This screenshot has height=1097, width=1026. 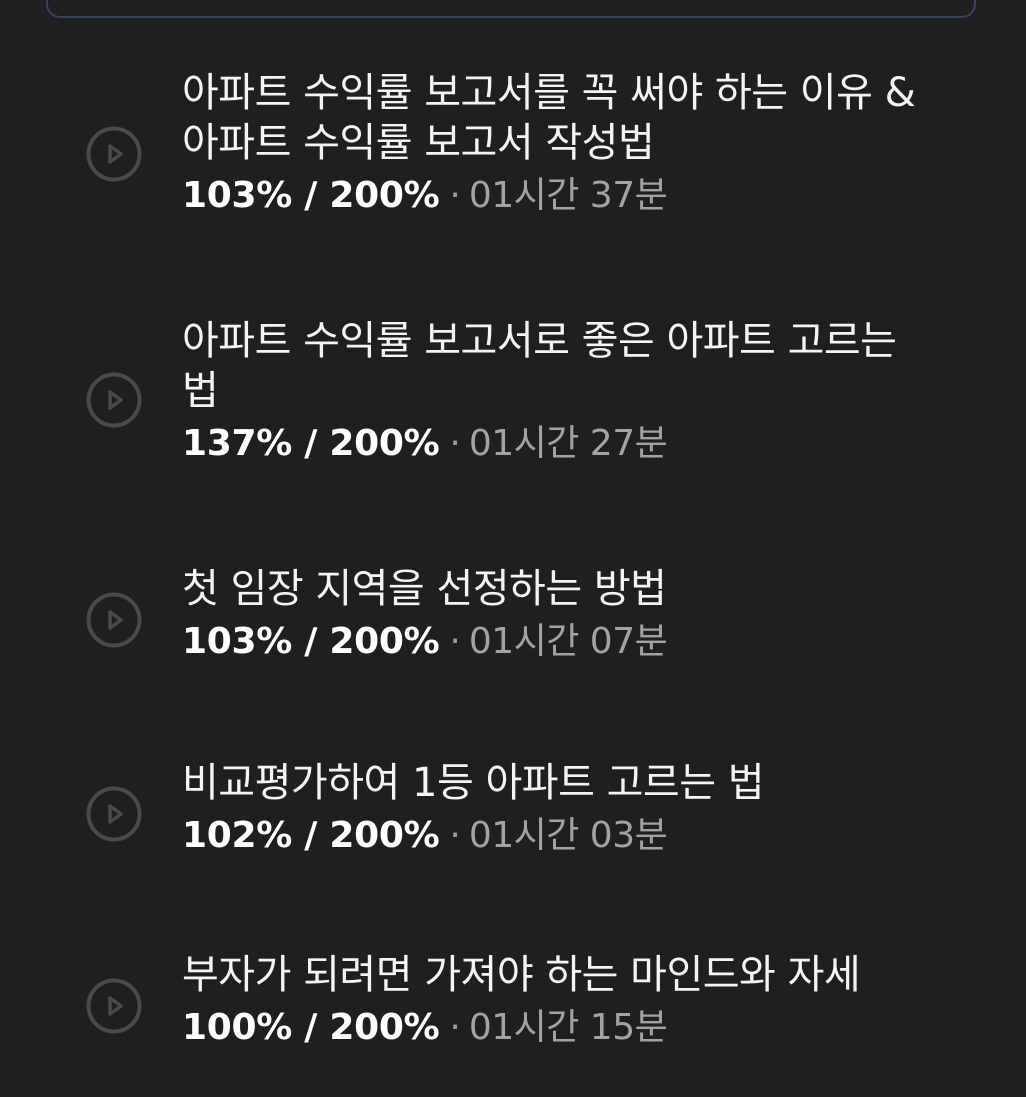 What do you see at coordinates (511, 9) in the screenshot?
I see `search-box` at bounding box center [511, 9].